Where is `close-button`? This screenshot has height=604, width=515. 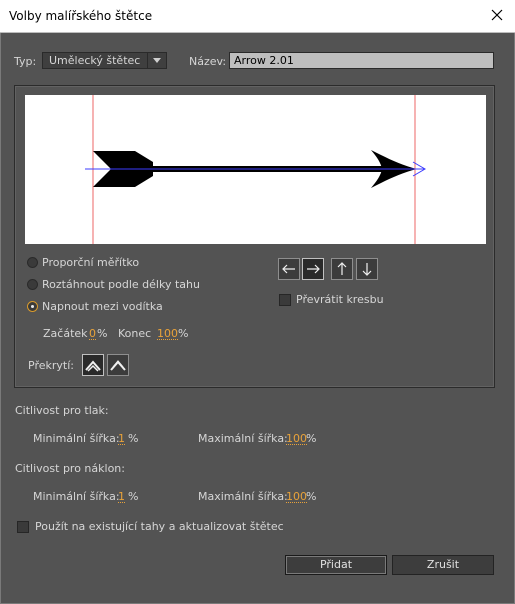
close-button is located at coordinates (497, 15).